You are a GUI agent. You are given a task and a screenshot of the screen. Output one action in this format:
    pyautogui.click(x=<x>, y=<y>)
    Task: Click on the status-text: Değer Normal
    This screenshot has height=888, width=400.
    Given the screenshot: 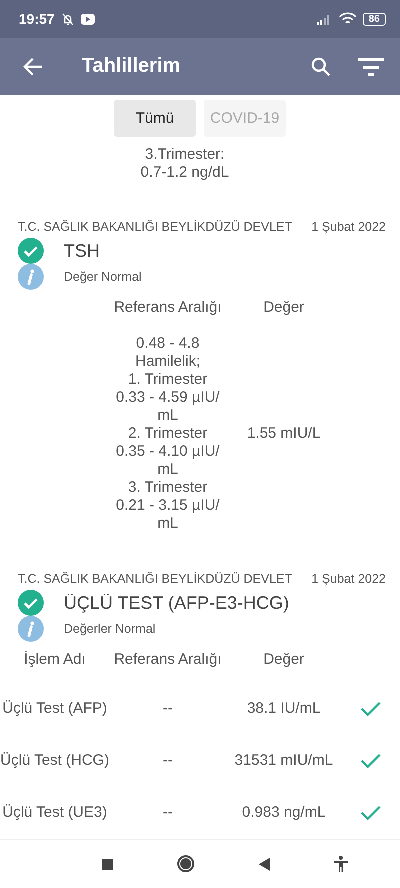 What is the action you would take?
    pyautogui.click(x=103, y=277)
    